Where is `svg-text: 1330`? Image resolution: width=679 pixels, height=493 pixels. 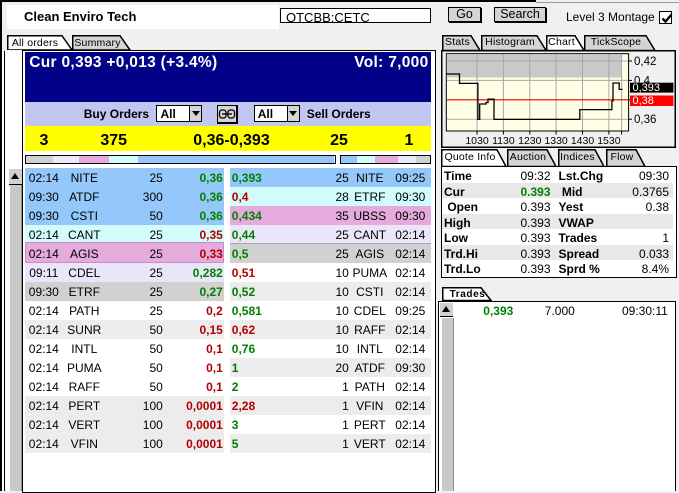
svg-text: 1330 is located at coordinates (556, 141).